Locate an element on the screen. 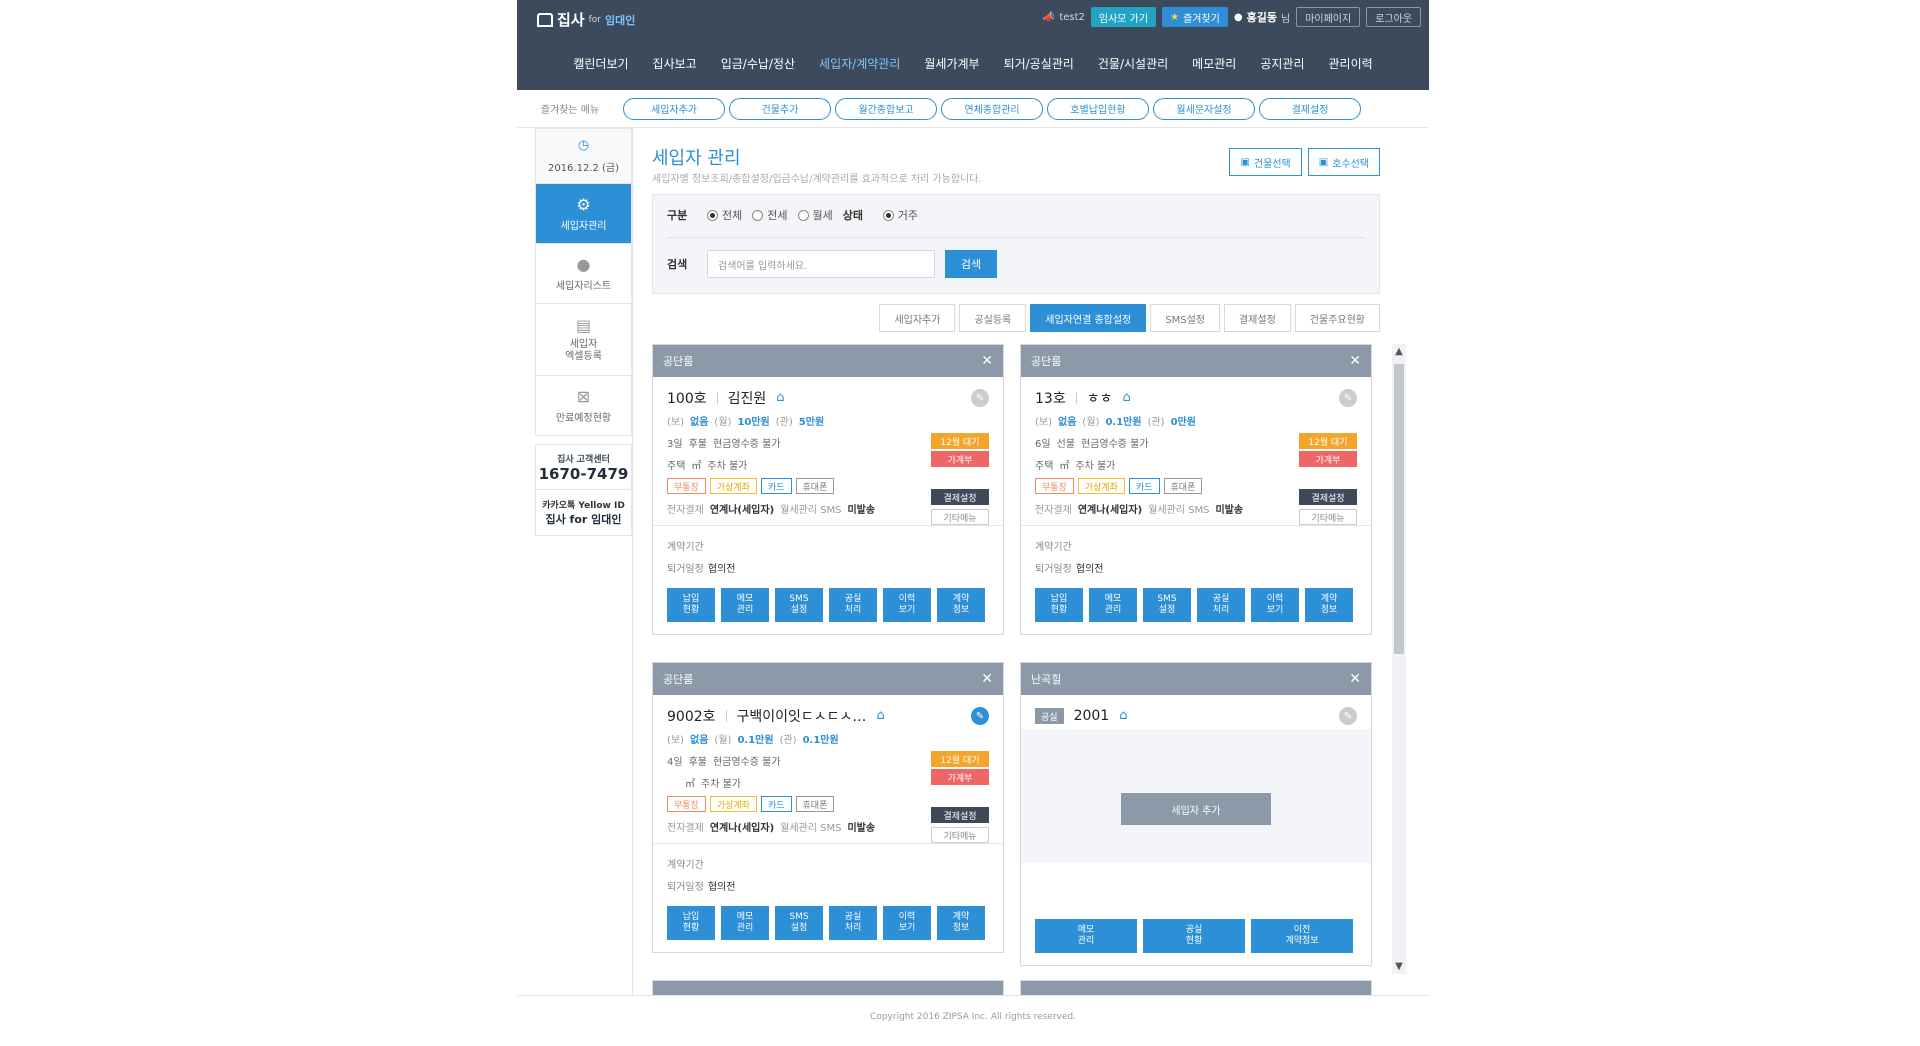 This screenshot has width=1920, height=1046. sidebar-item-tenant-manage: ⚙ 세입자관리 is located at coordinates (583, 214).